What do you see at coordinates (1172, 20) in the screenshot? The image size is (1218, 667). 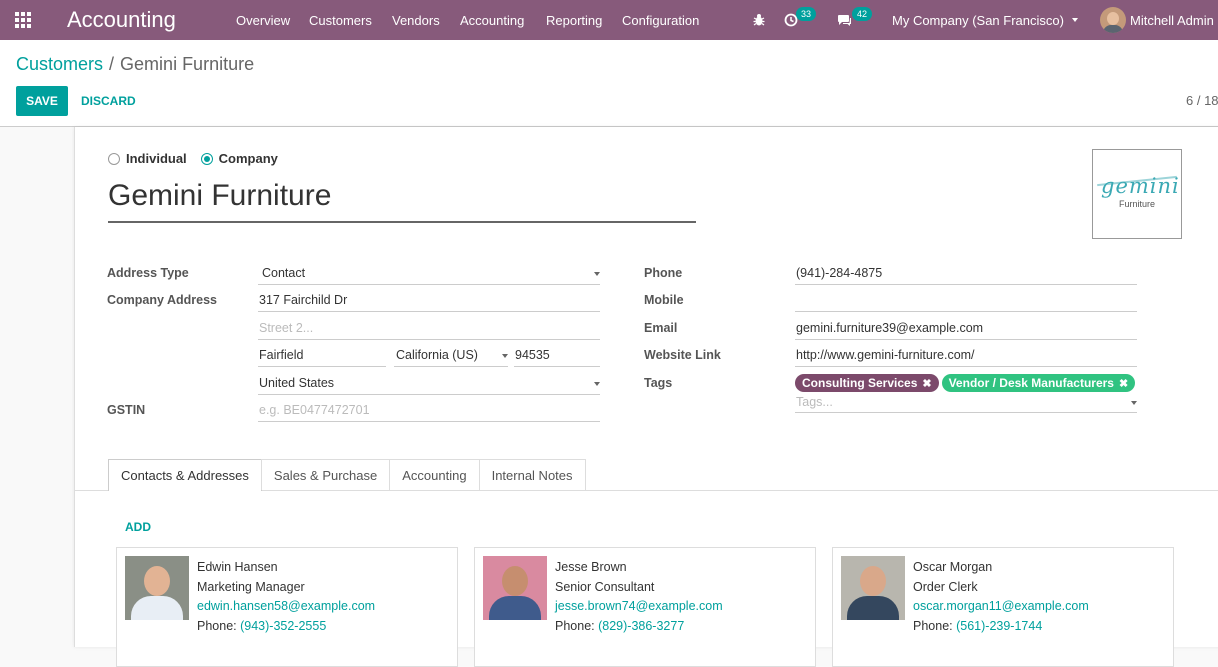 I see `user-name: Mitchell Admin` at bounding box center [1172, 20].